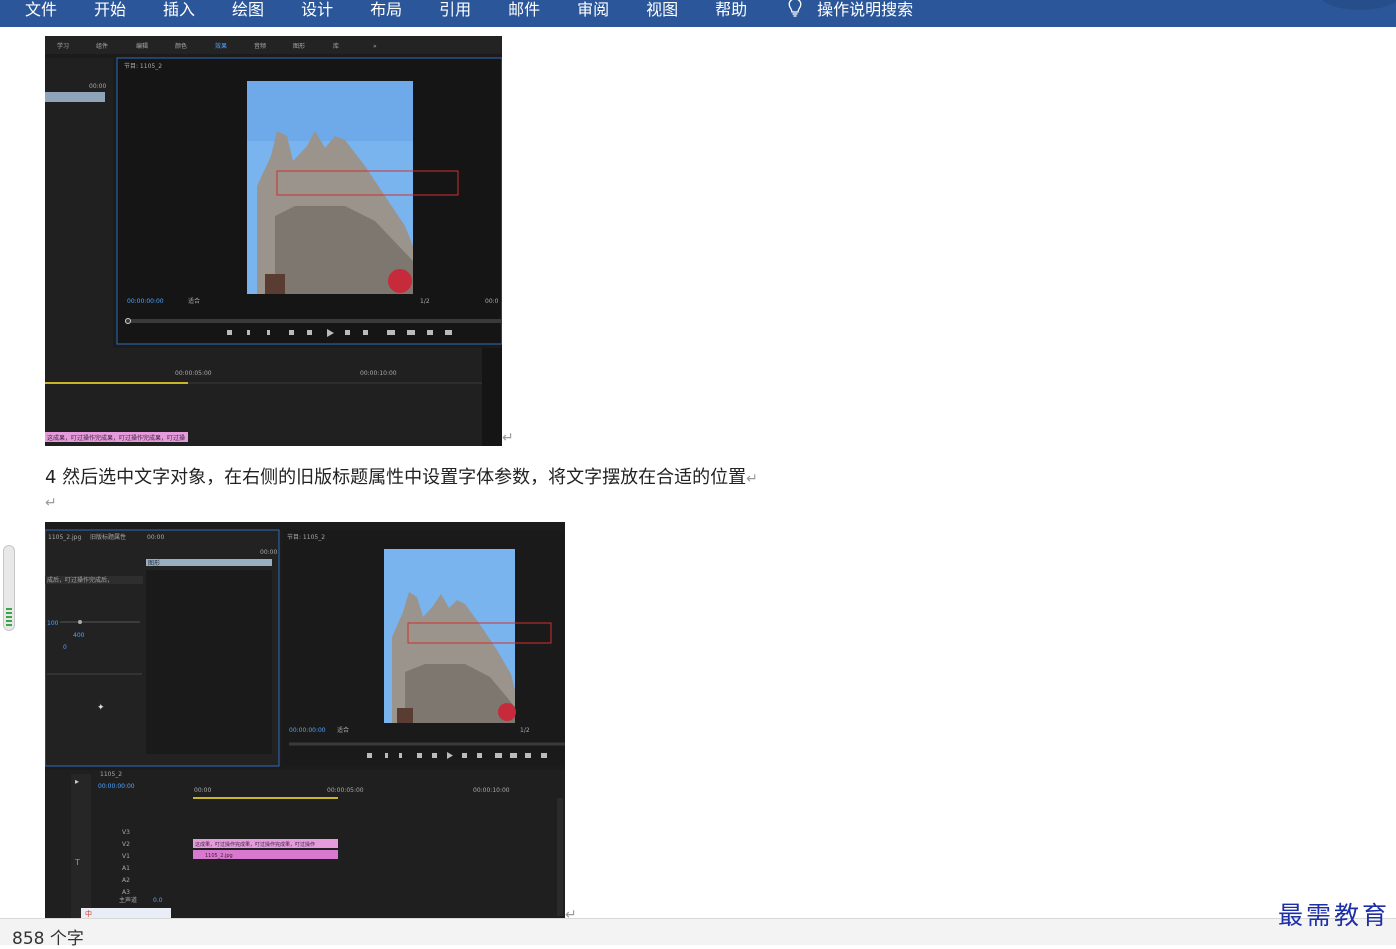 This screenshot has width=1396, height=949. Describe the element at coordinates (53, 623) in the screenshot. I see `value-size: 100` at that location.